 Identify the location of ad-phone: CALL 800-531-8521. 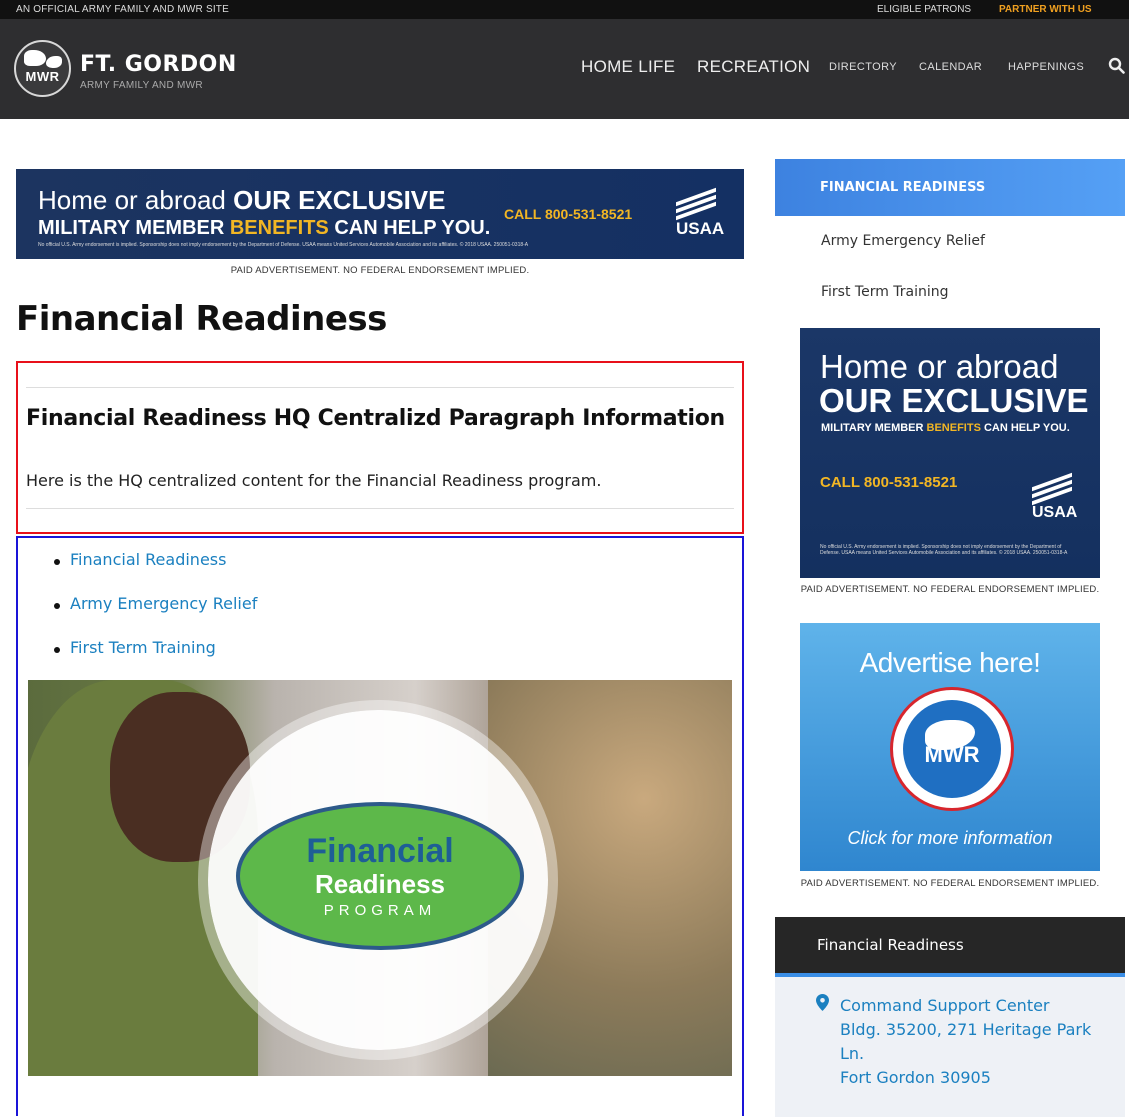
(889, 482).